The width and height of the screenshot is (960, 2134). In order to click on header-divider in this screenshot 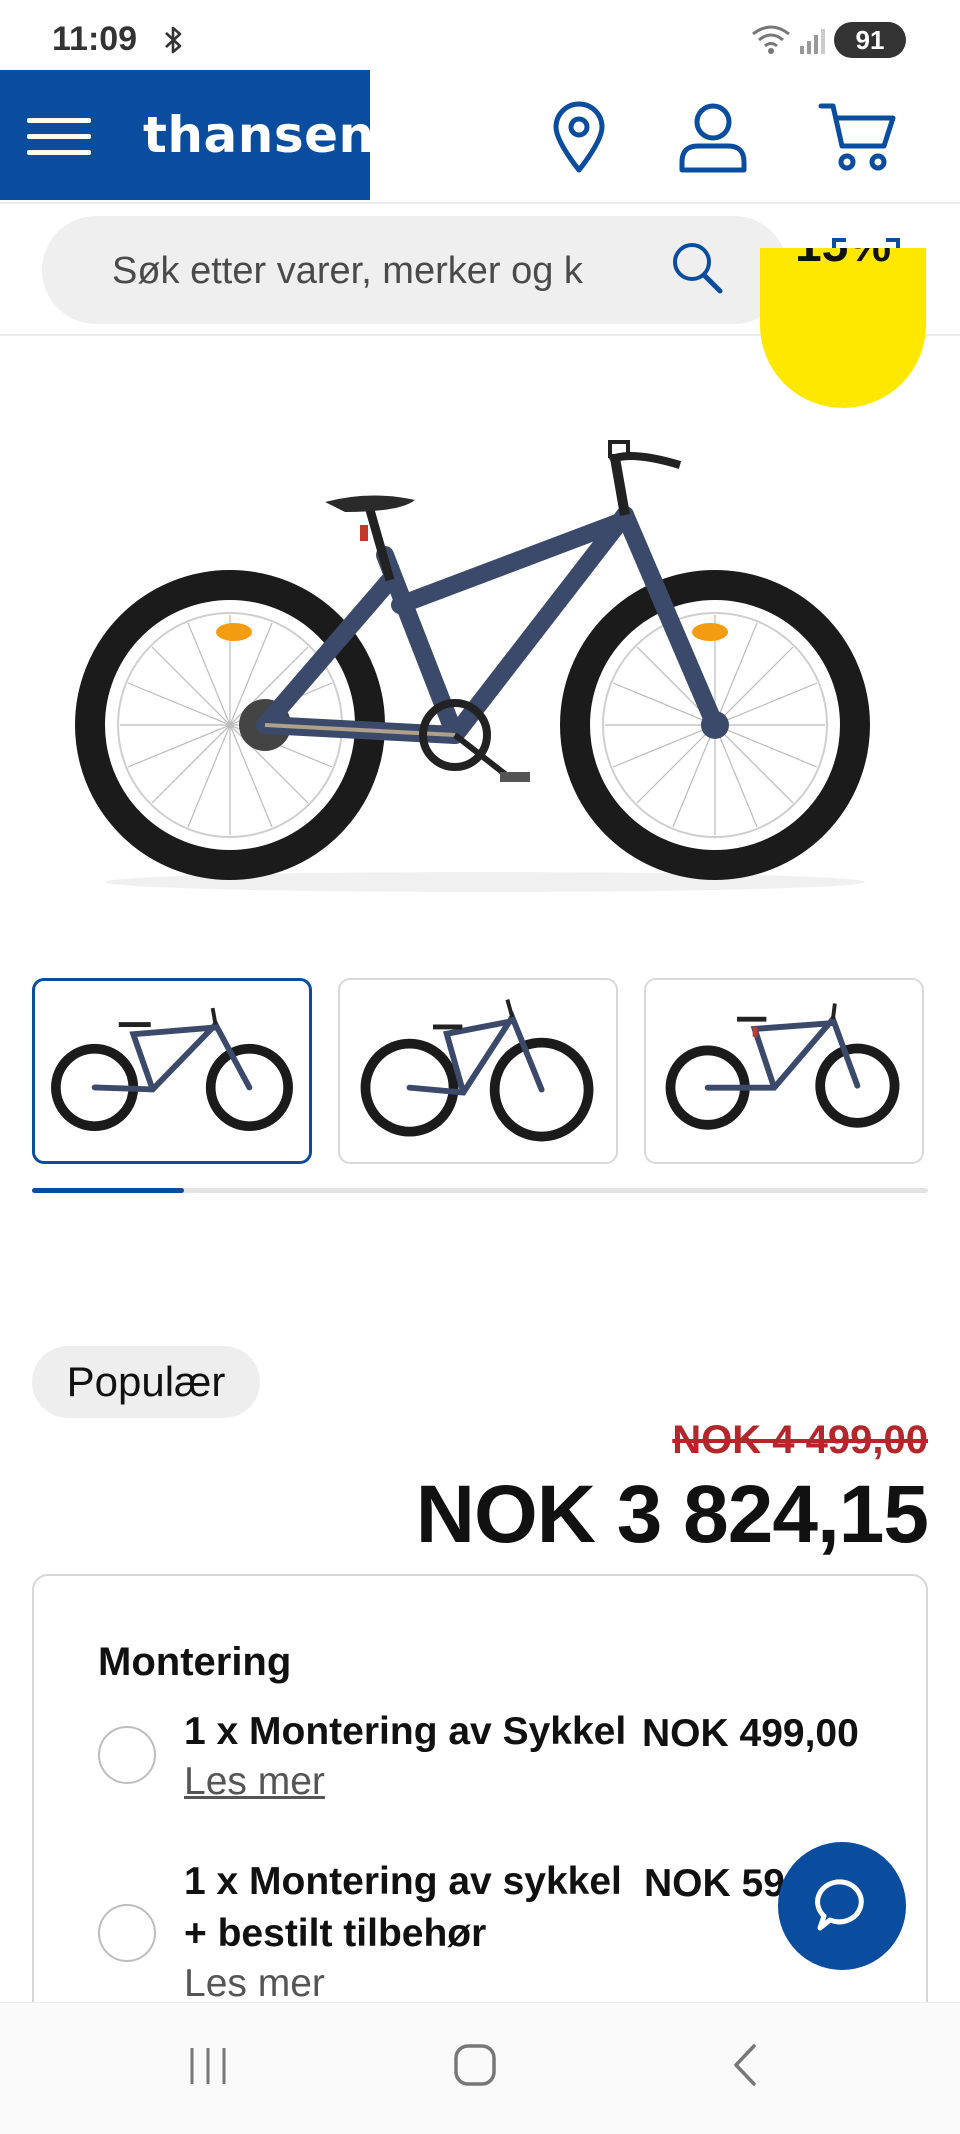, I will do `click(480, 203)`.